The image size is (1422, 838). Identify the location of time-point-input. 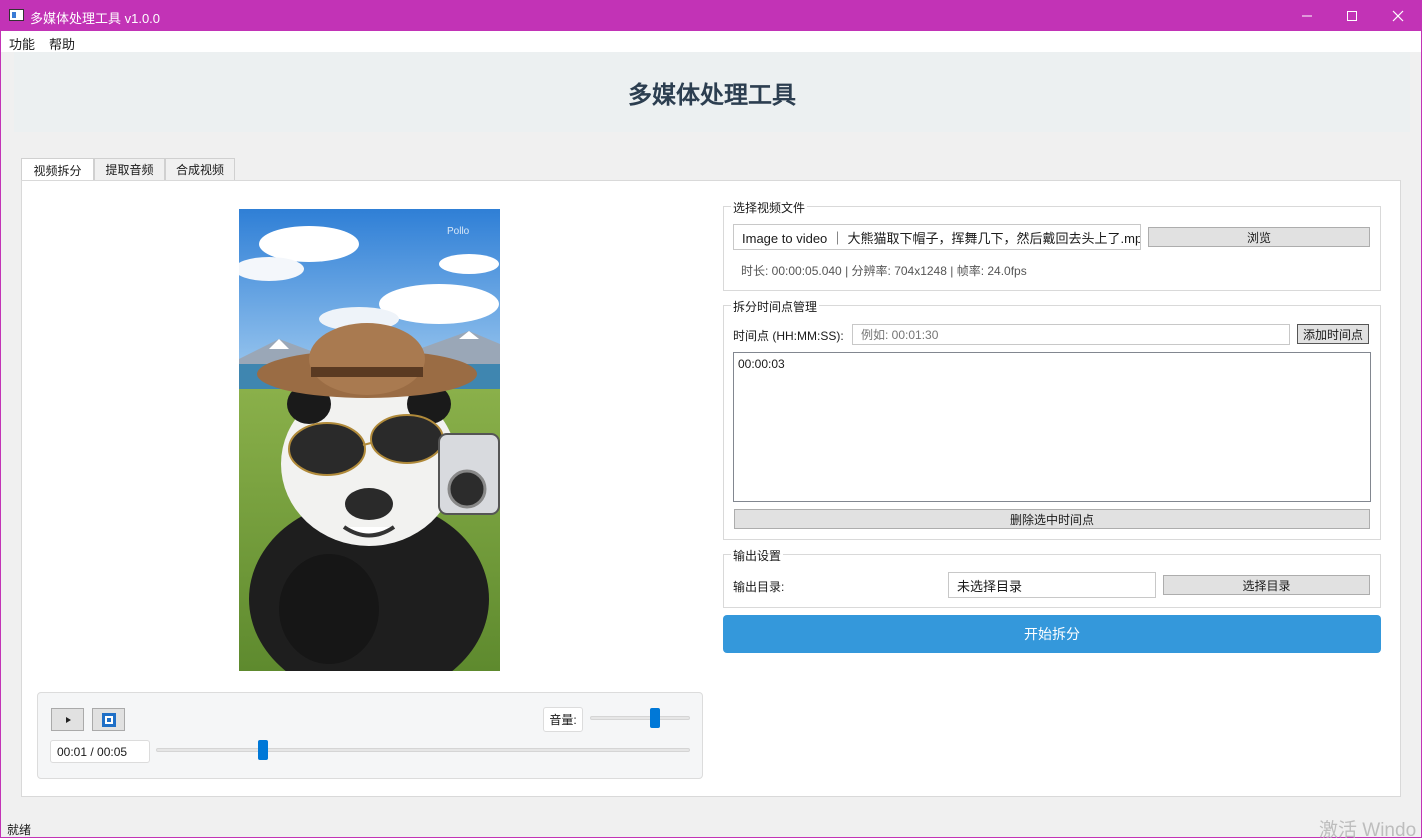
(1071, 334).